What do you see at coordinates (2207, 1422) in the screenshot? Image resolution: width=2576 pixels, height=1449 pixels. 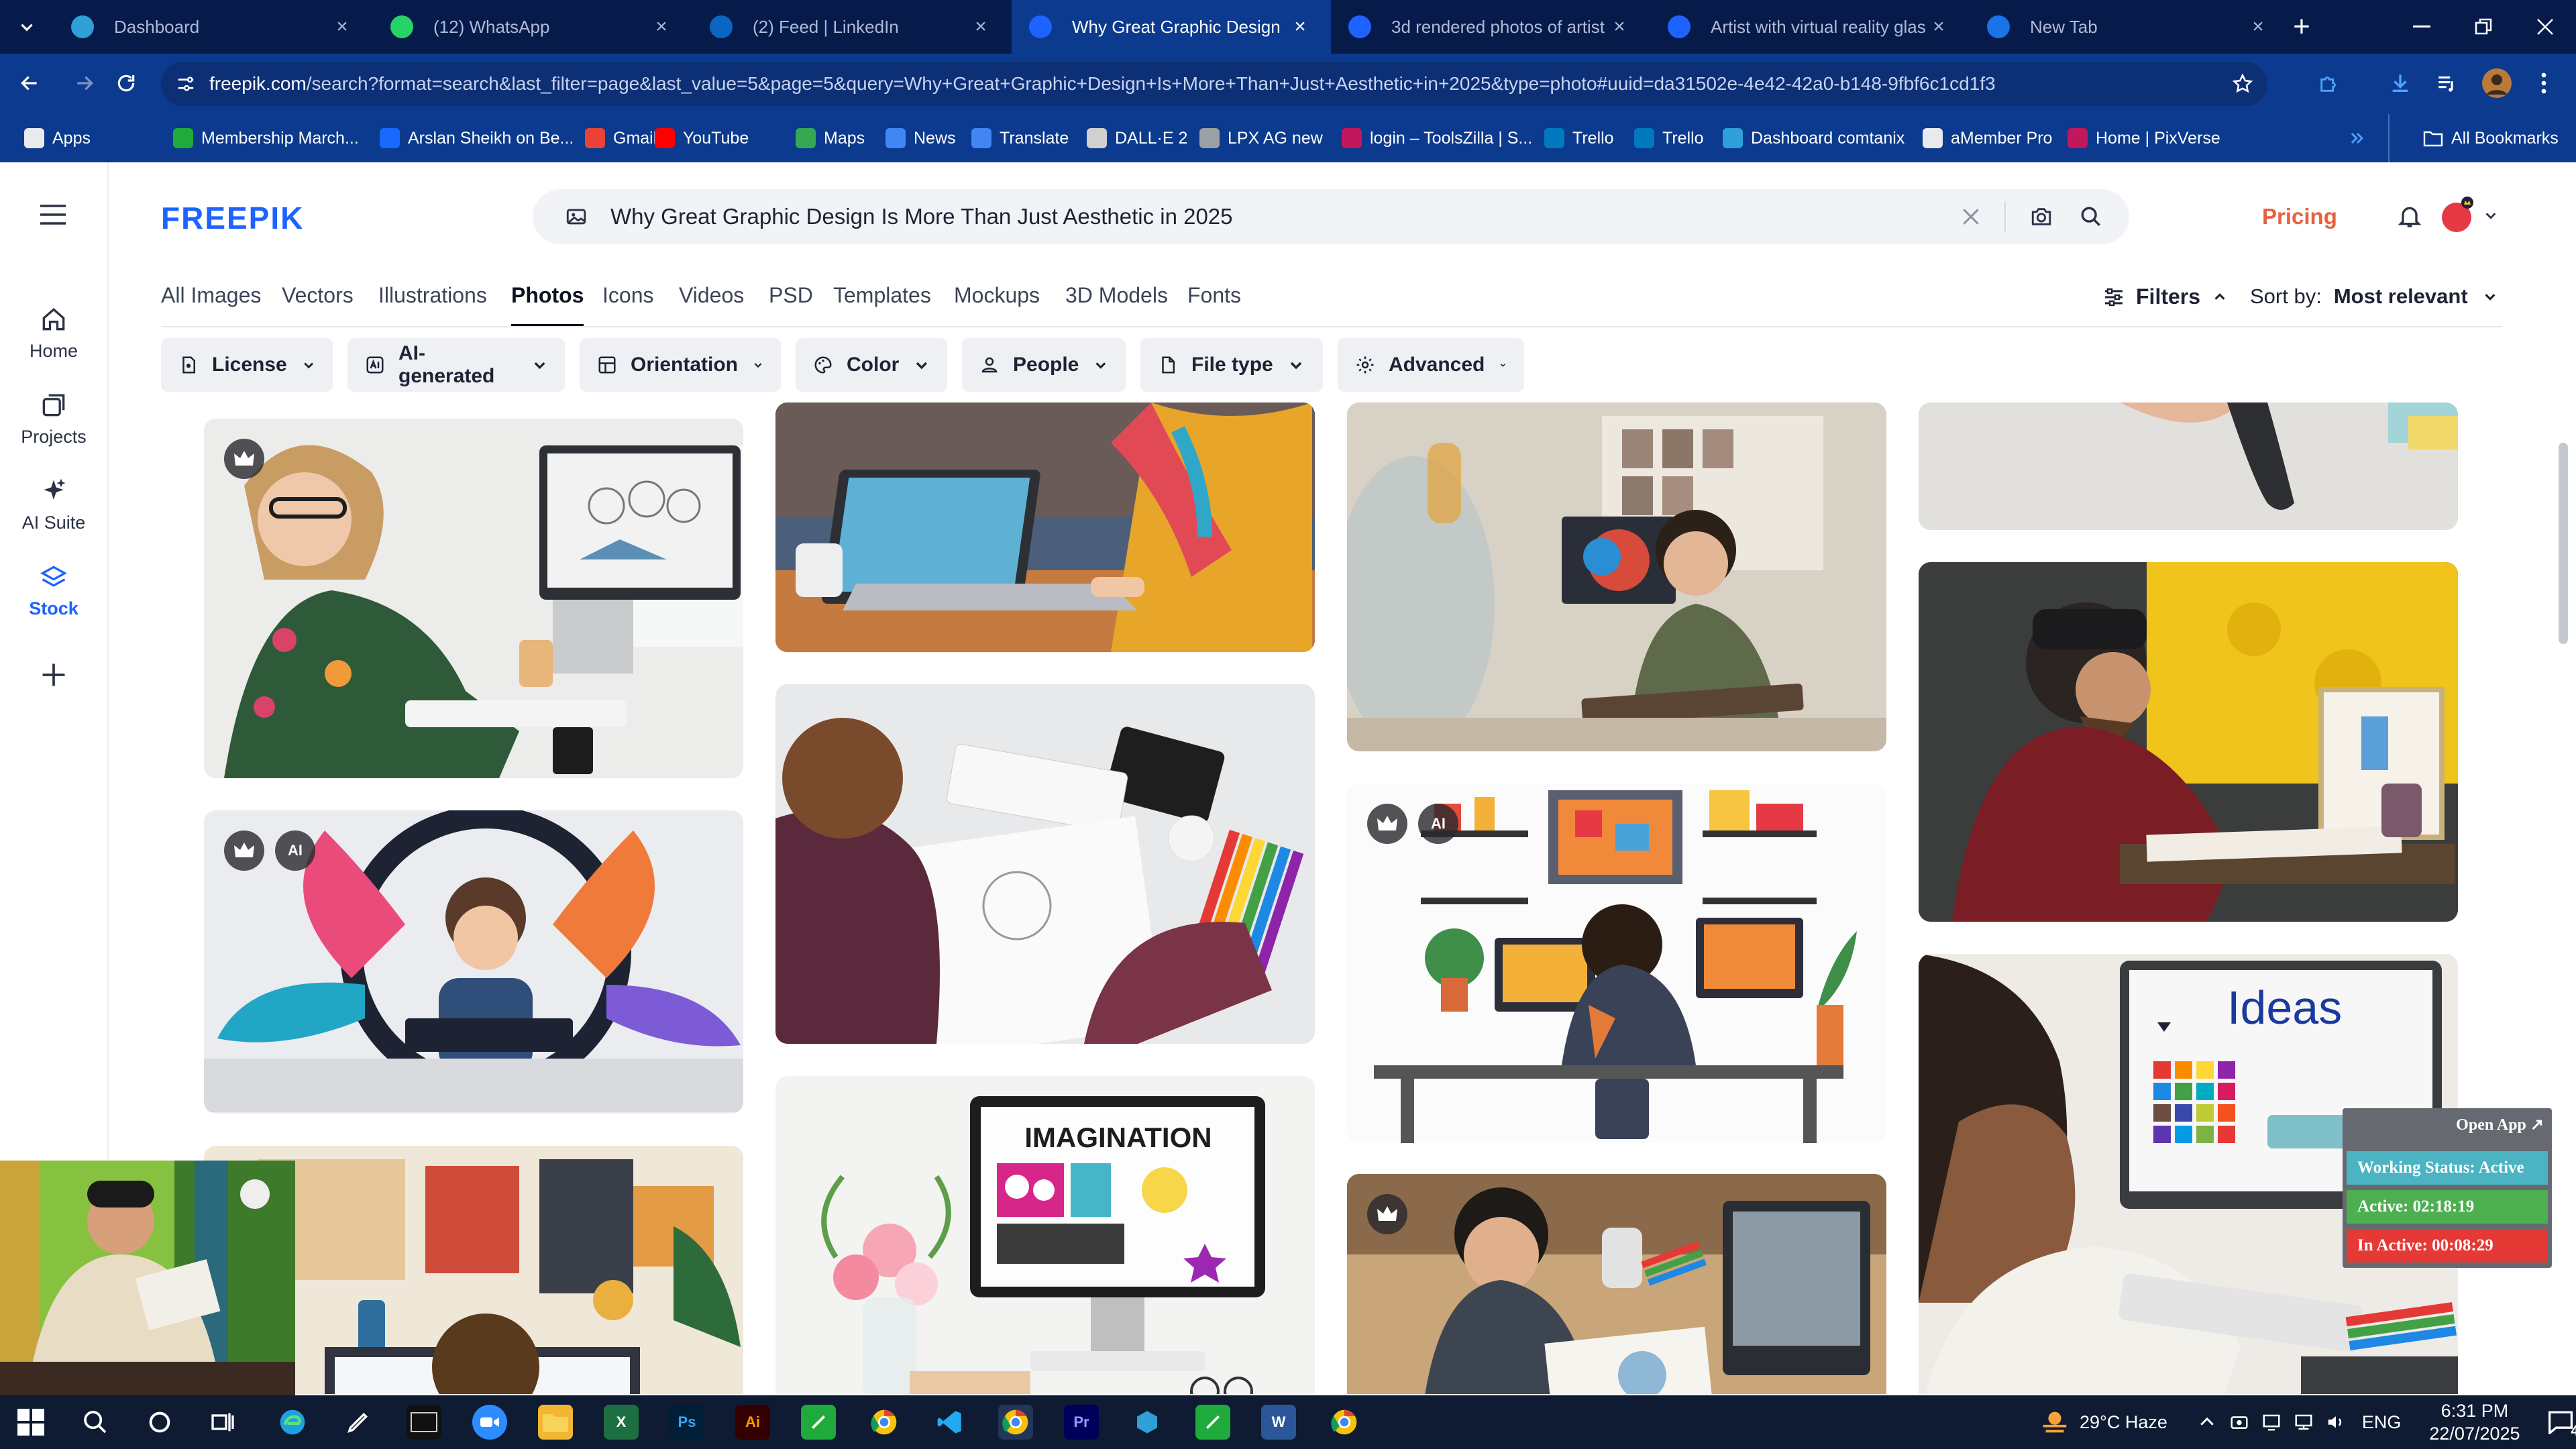 I see `chevron-up-icon` at bounding box center [2207, 1422].